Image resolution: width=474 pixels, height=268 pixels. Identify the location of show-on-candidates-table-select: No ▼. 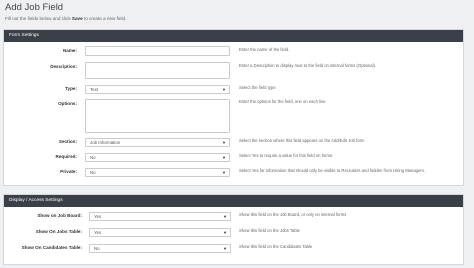
(160, 248).